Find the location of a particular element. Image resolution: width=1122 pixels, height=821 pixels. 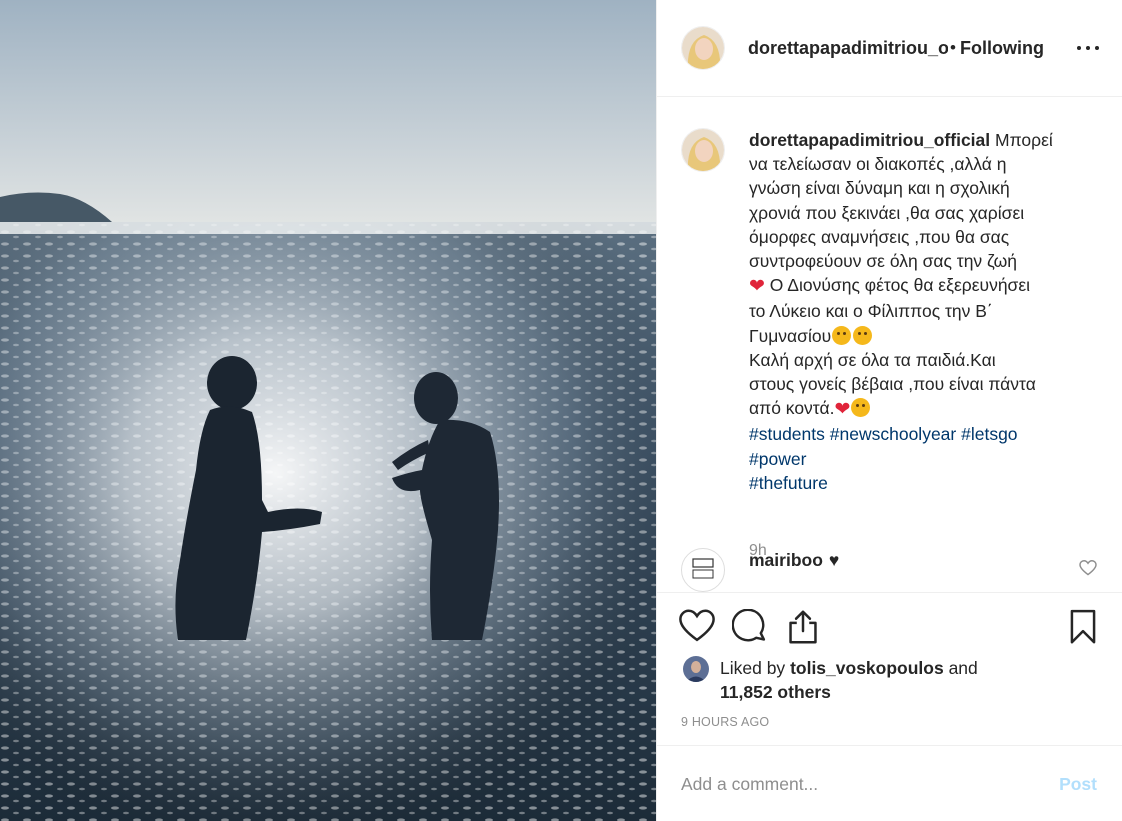

comment-username: mairiboo ♥ is located at coordinates (794, 560).